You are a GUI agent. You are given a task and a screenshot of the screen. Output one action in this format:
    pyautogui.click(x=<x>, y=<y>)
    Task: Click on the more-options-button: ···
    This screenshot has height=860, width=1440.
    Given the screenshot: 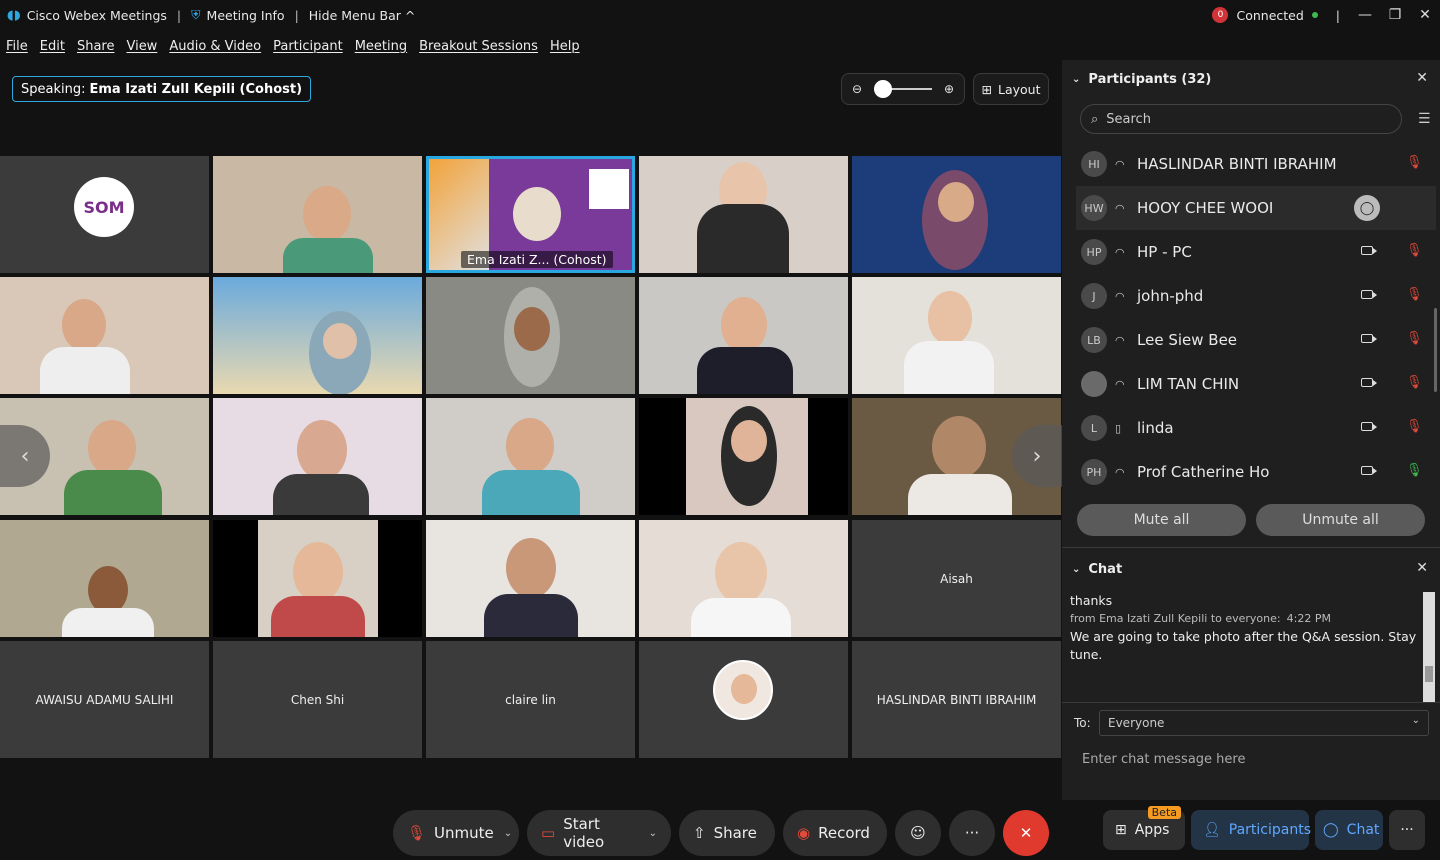 What is the action you would take?
    pyautogui.click(x=972, y=833)
    